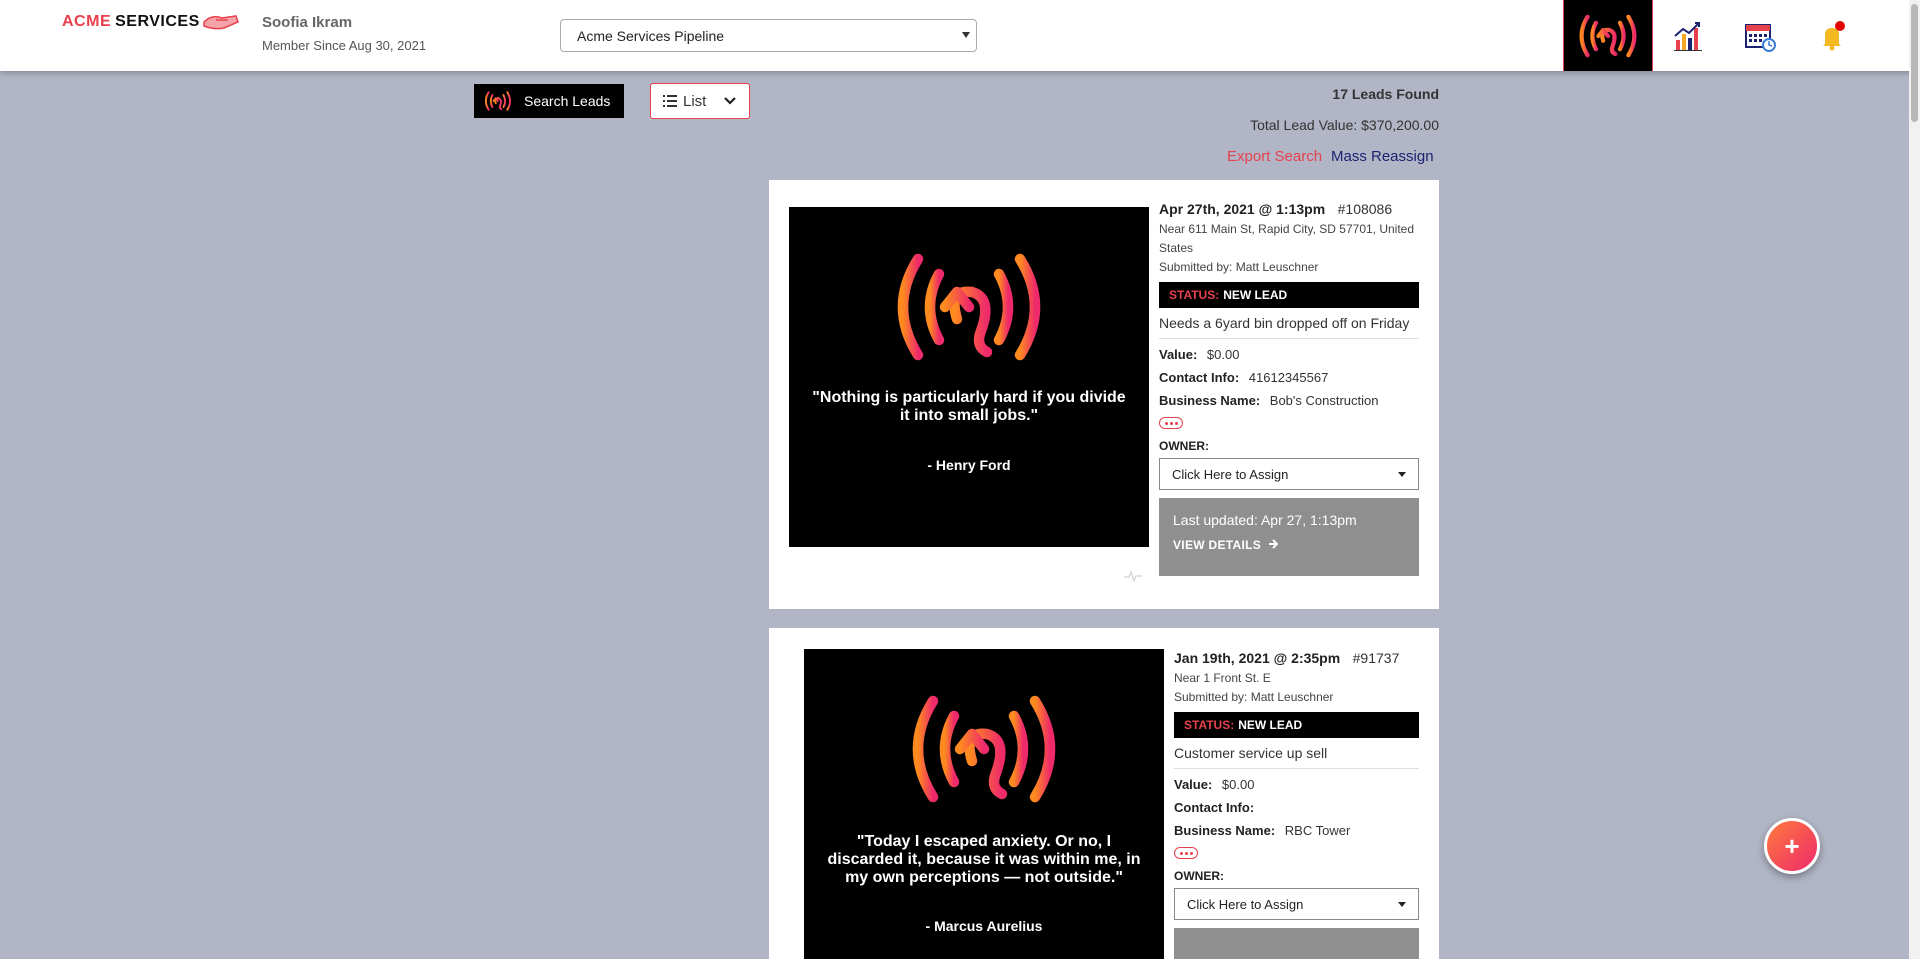 The width and height of the screenshot is (1920, 959). I want to click on contact-value: 41612345567, so click(1288, 377).